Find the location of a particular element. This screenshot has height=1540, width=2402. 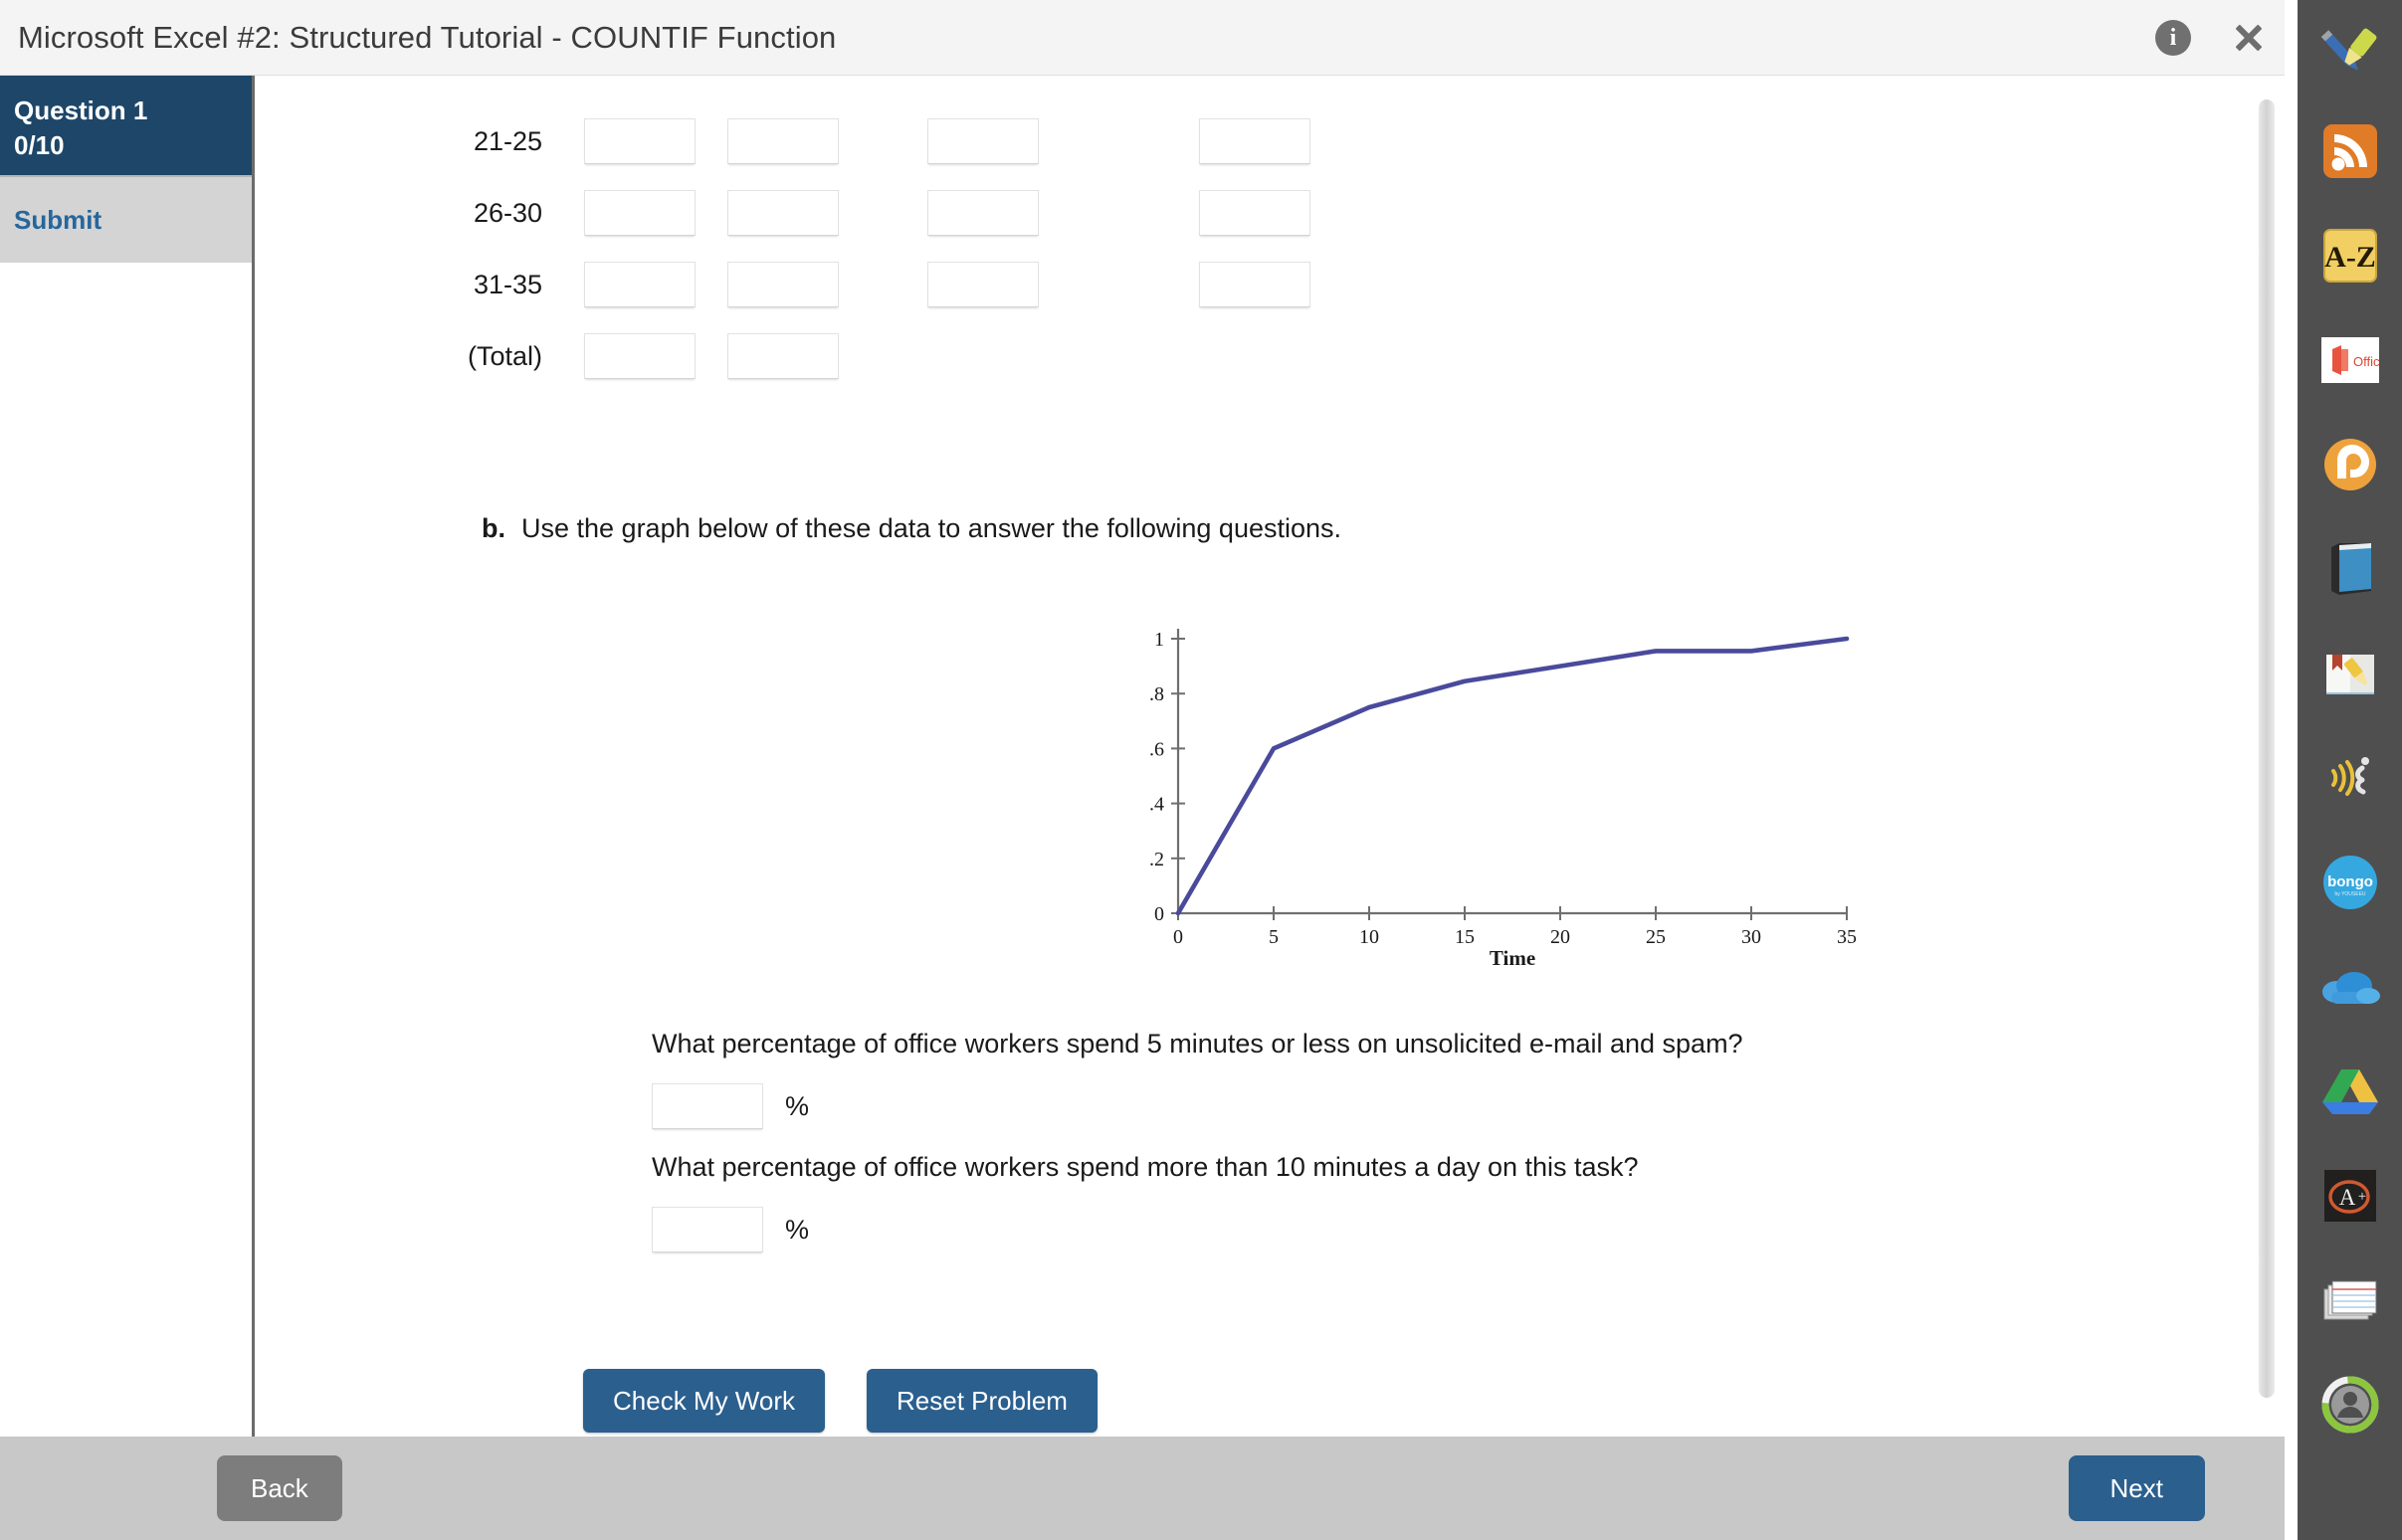

svg-text: bongo is located at coordinates (2350, 881).